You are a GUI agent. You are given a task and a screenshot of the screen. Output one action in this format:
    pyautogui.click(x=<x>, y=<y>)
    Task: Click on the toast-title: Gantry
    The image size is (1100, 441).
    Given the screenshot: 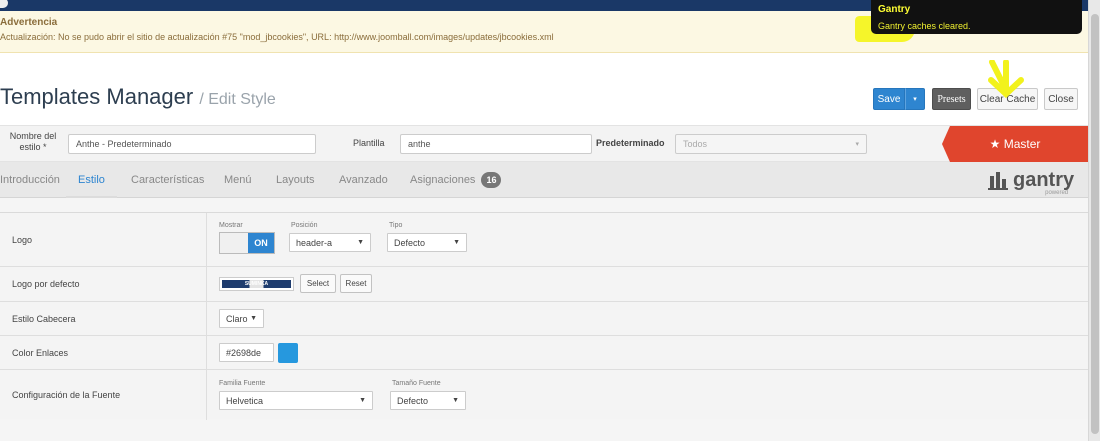 What is the action you would take?
    pyautogui.click(x=894, y=9)
    